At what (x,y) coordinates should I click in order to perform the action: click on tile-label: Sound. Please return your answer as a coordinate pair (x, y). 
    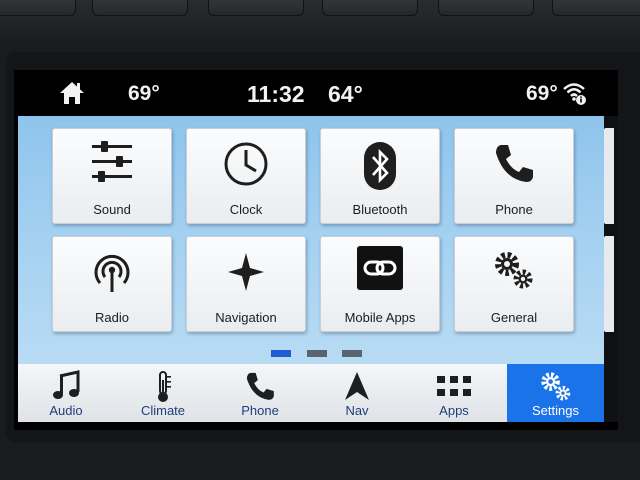
    Looking at the image, I should click on (112, 209).